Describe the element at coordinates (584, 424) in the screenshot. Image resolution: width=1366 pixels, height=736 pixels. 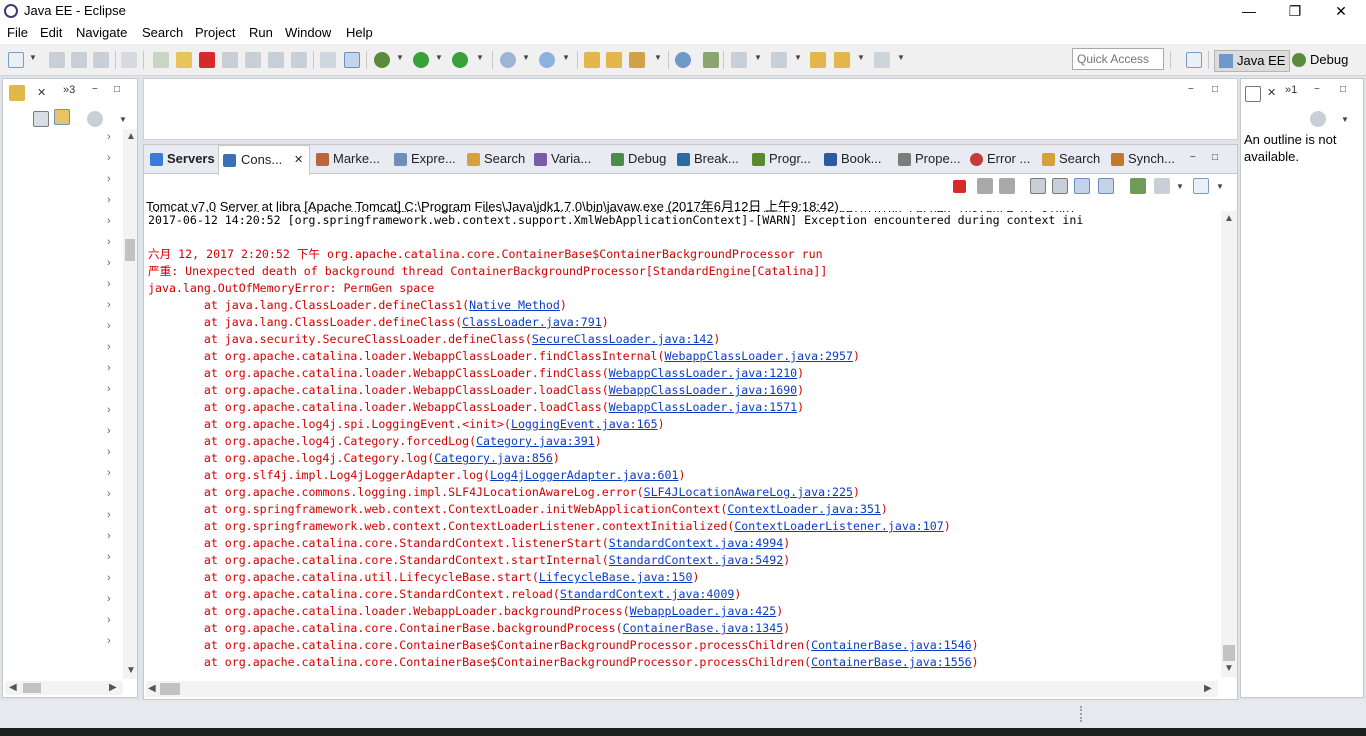
I see `stack-frame-source-link: LoggingEvent.java:165` at that location.